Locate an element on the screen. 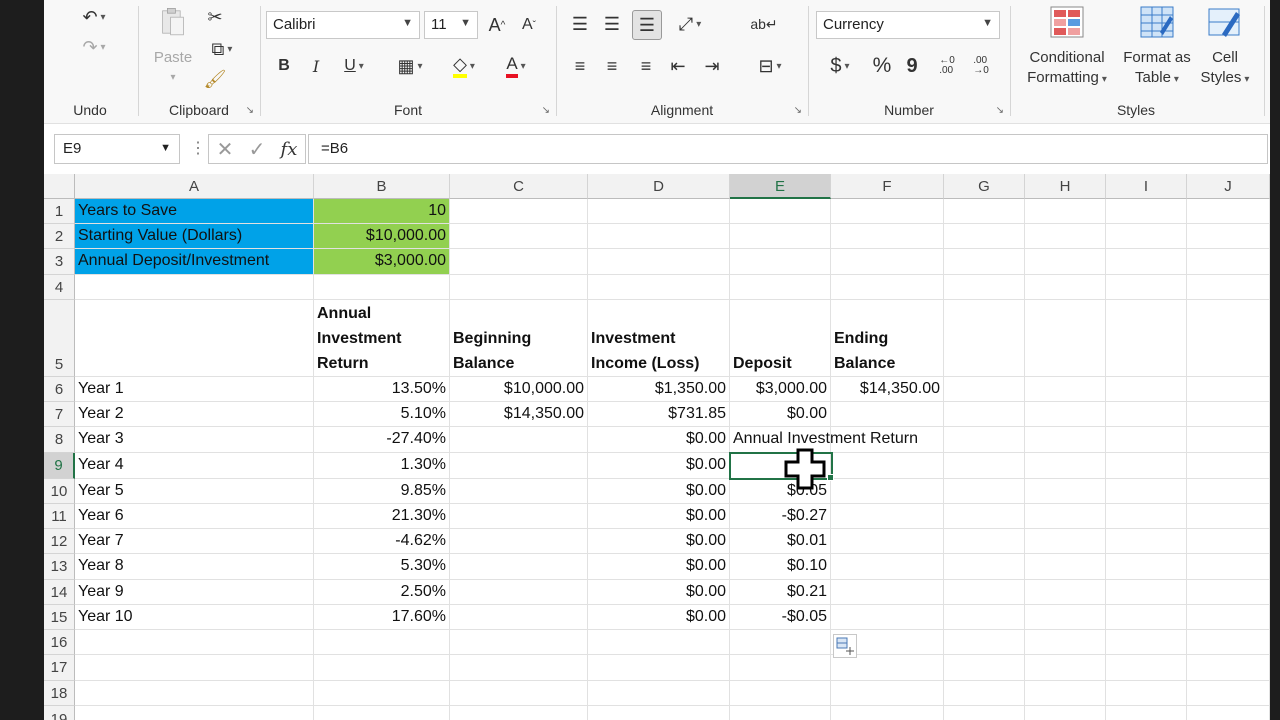  top-align-button: ☰ is located at coordinates (580, 24).